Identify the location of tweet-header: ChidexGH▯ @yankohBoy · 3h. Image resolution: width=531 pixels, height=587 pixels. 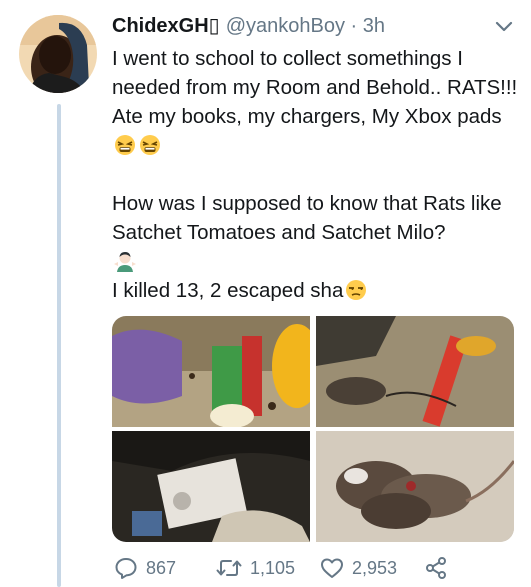
(248, 26).